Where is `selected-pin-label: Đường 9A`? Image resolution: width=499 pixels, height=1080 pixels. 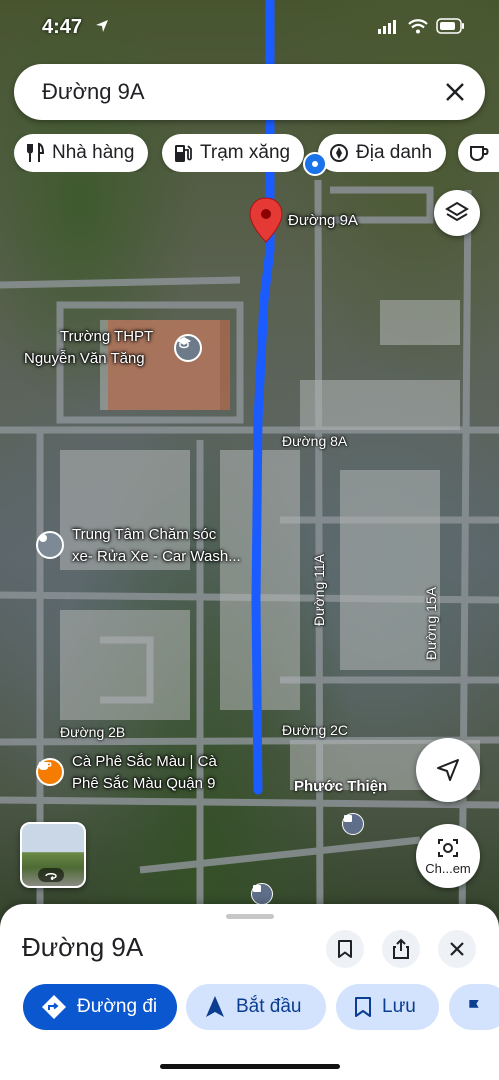 selected-pin-label: Đường 9A is located at coordinates (323, 220).